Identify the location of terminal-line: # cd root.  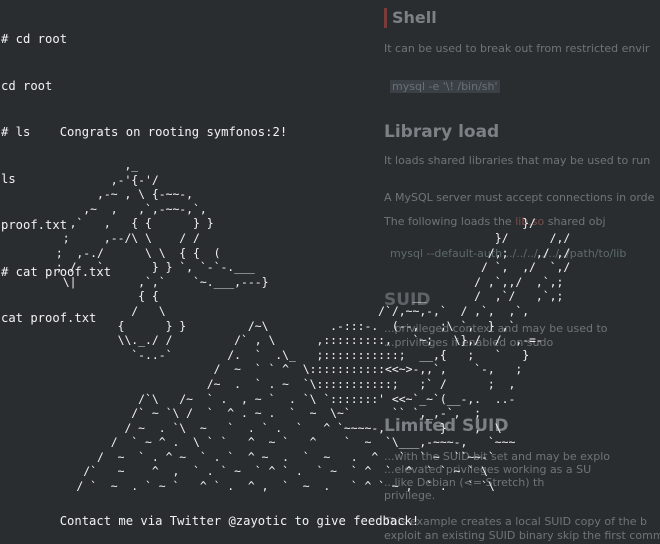
(34, 39).